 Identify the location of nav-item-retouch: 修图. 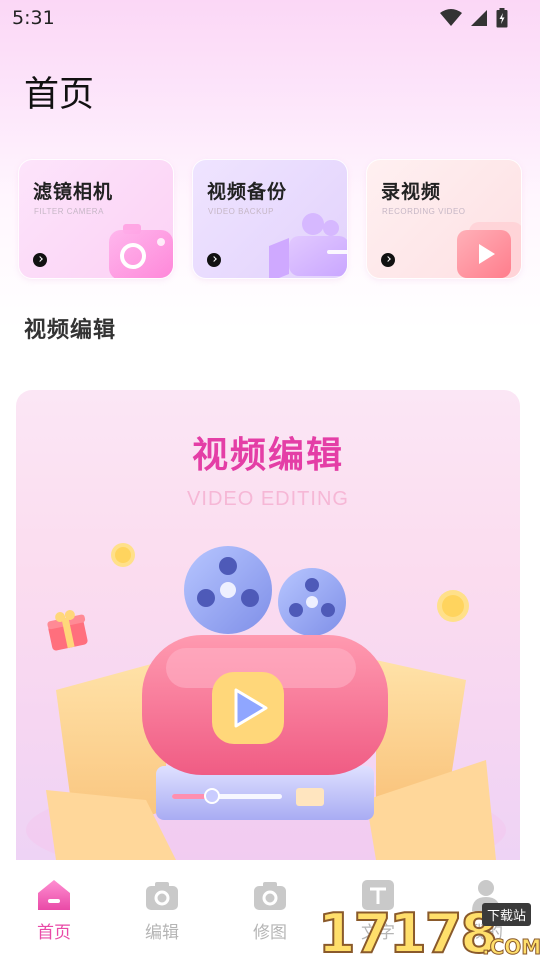
(270, 910).